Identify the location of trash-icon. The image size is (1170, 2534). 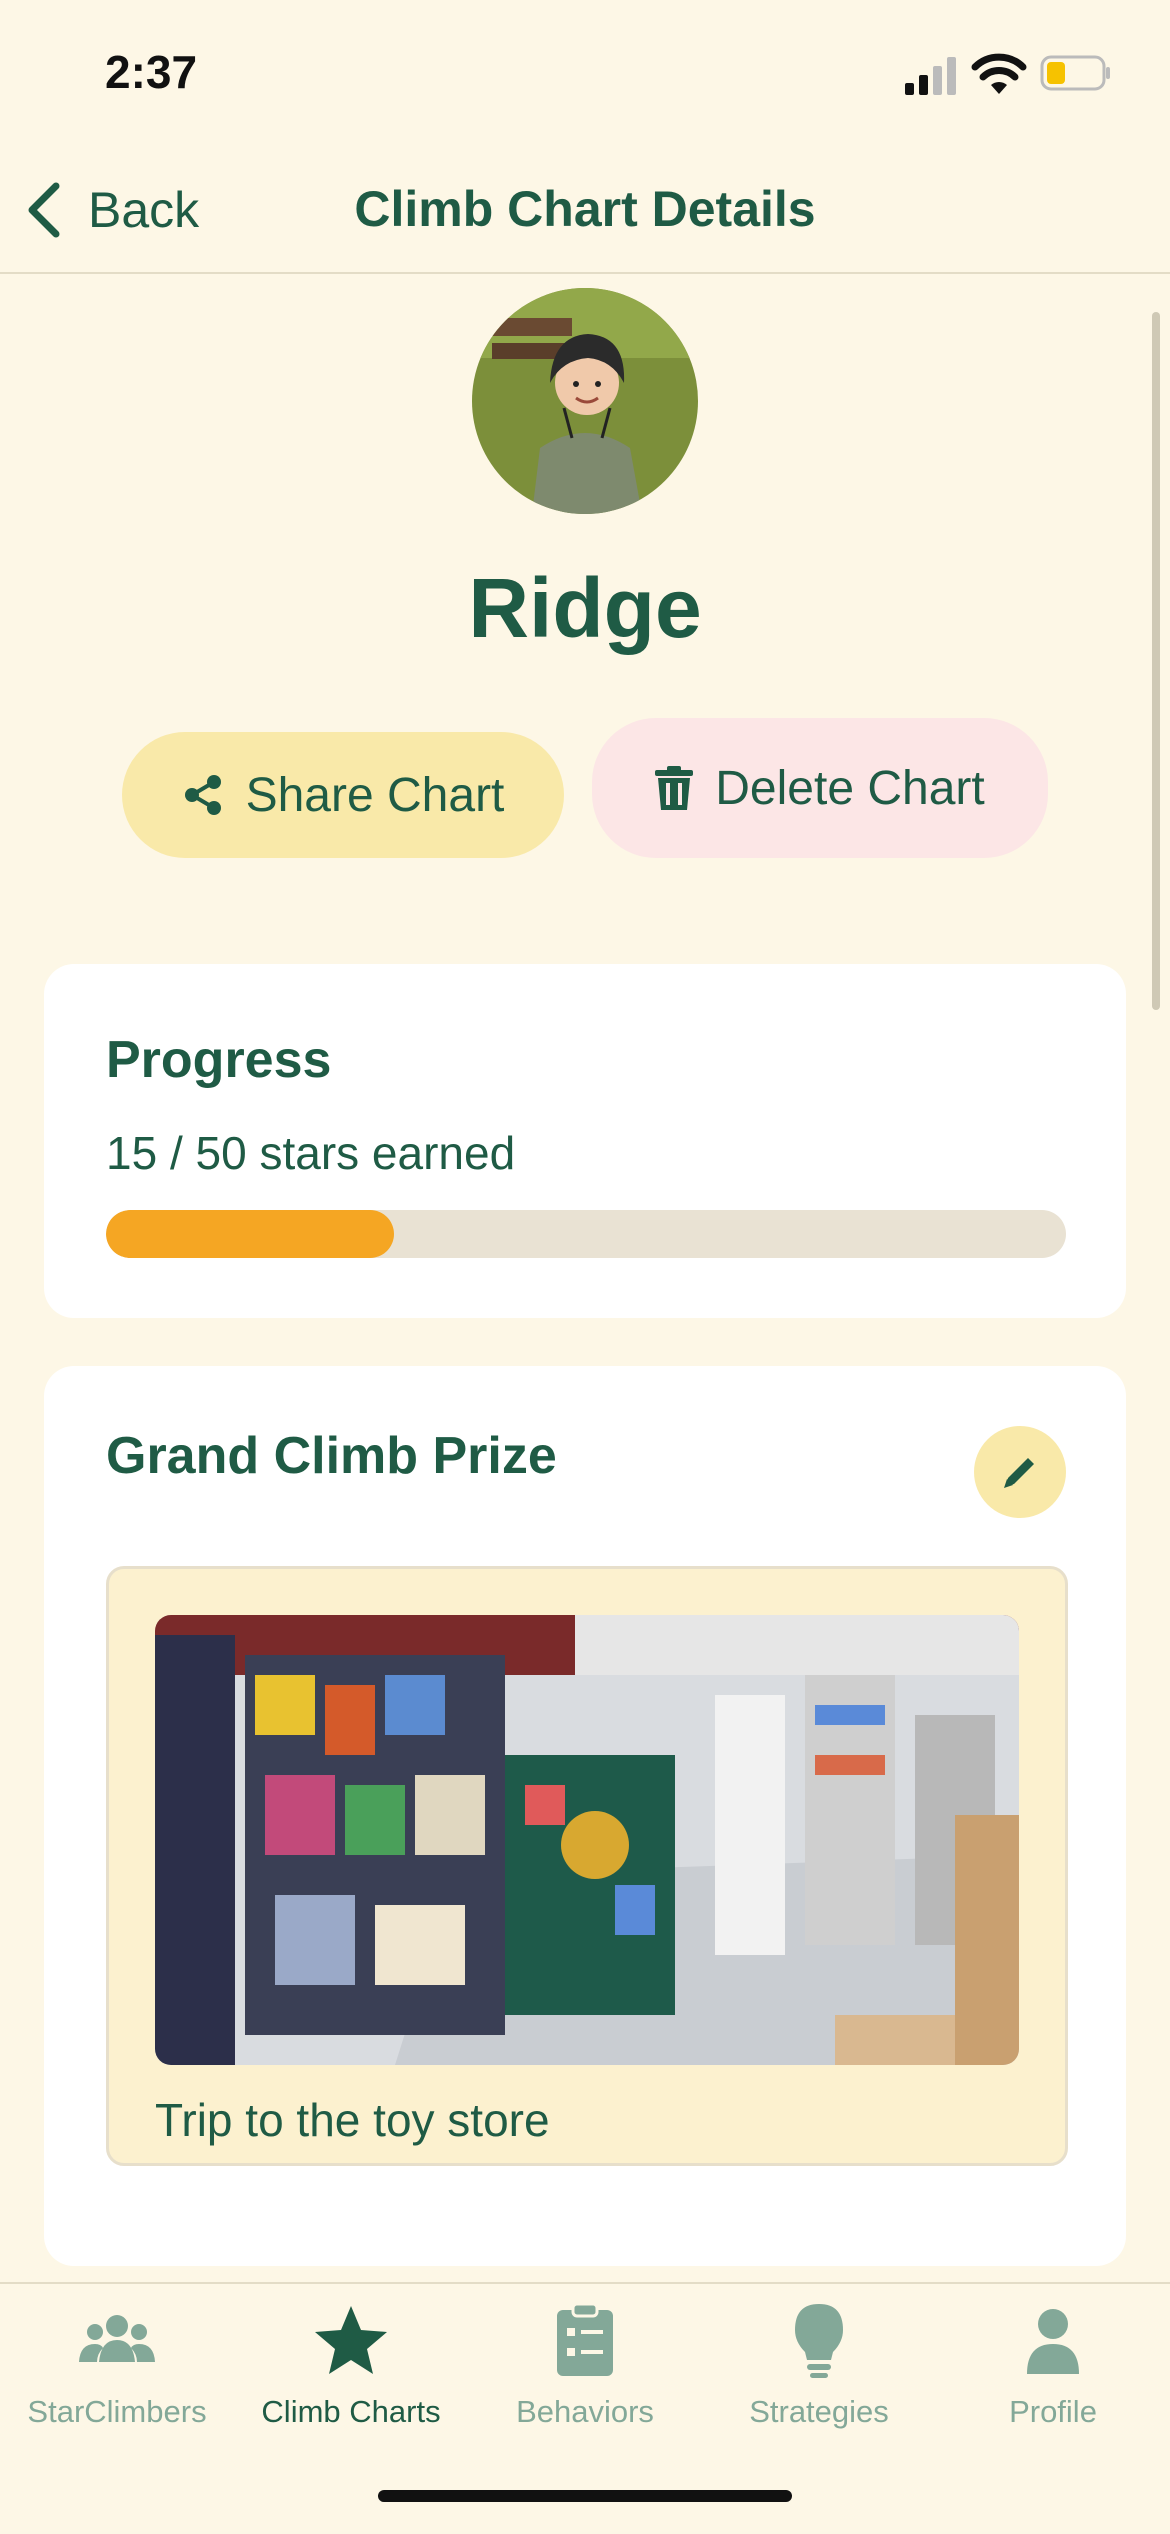
(674, 788).